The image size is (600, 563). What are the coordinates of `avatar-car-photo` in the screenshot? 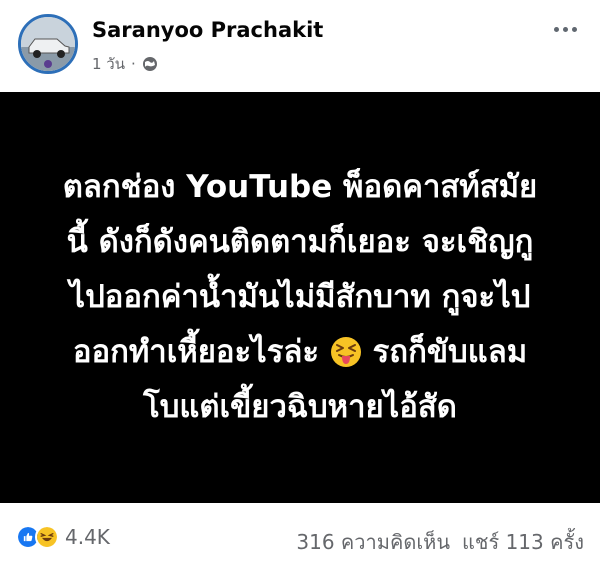 It's located at (48, 44).